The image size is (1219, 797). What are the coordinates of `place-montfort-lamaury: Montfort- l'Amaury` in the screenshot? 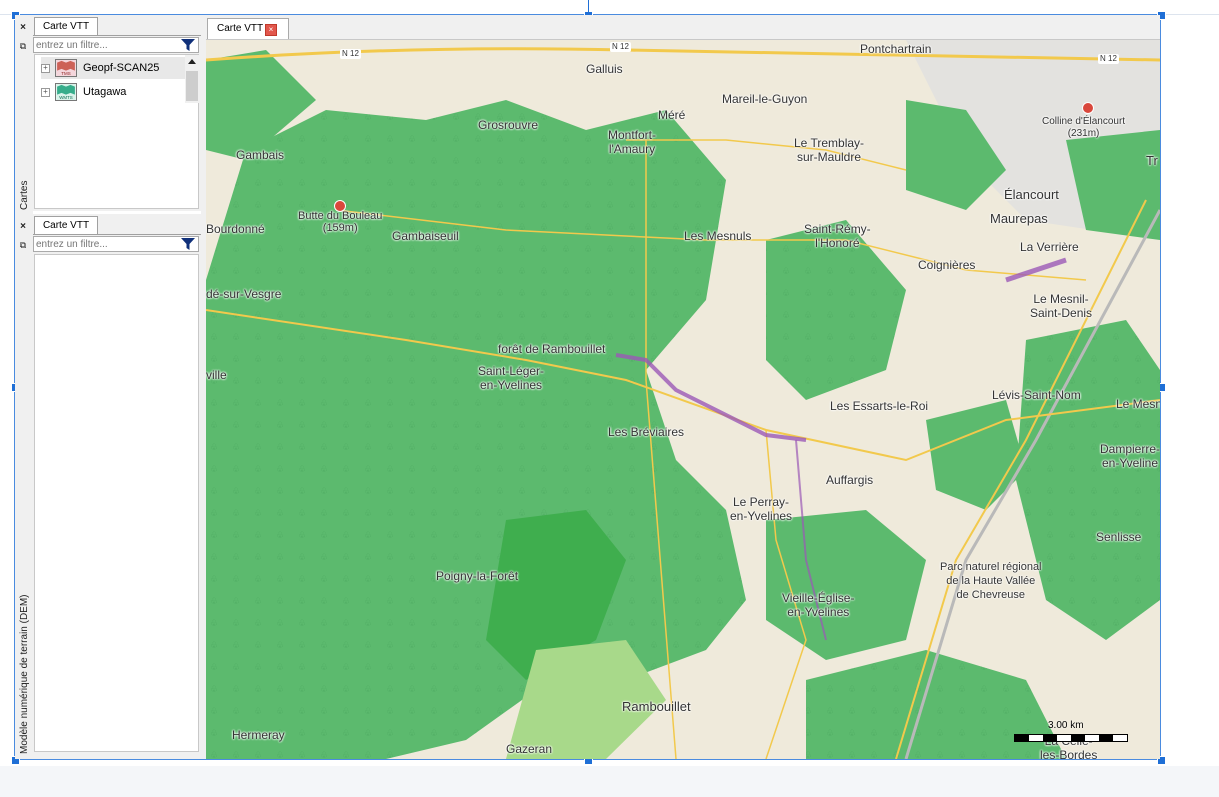 It's located at (632, 142).